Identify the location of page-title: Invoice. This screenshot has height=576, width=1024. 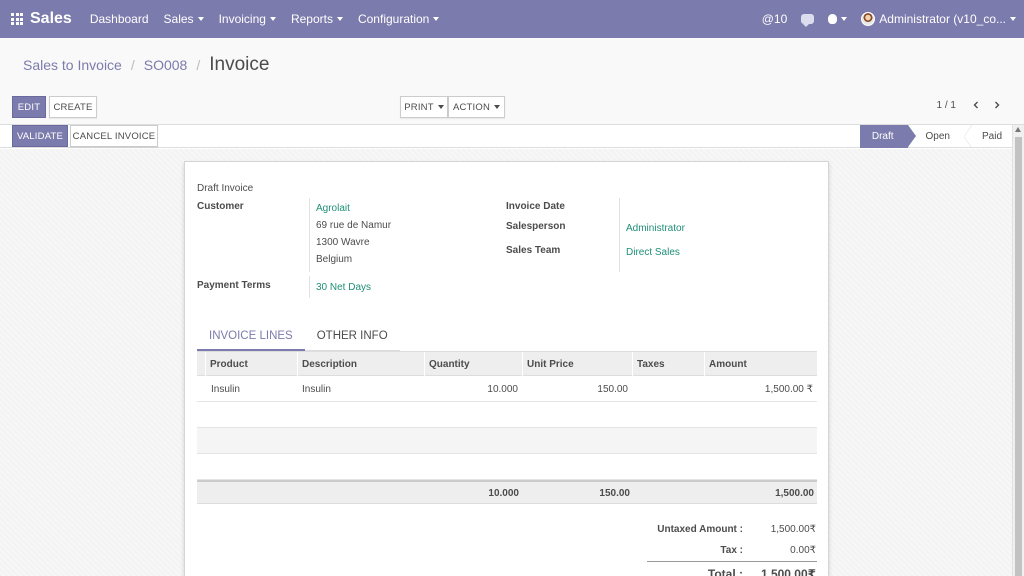
(239, 64).